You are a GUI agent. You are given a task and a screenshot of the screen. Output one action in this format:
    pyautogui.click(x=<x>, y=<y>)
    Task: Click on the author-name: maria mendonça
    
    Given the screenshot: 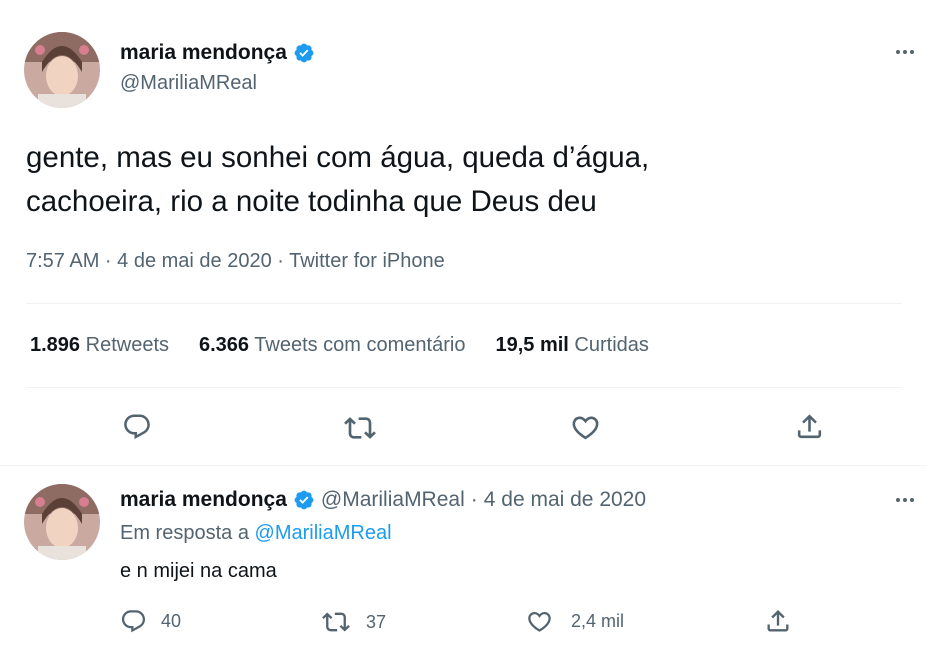 What is the action you would take?
    pyautogui.click(x=203, y=53)
    